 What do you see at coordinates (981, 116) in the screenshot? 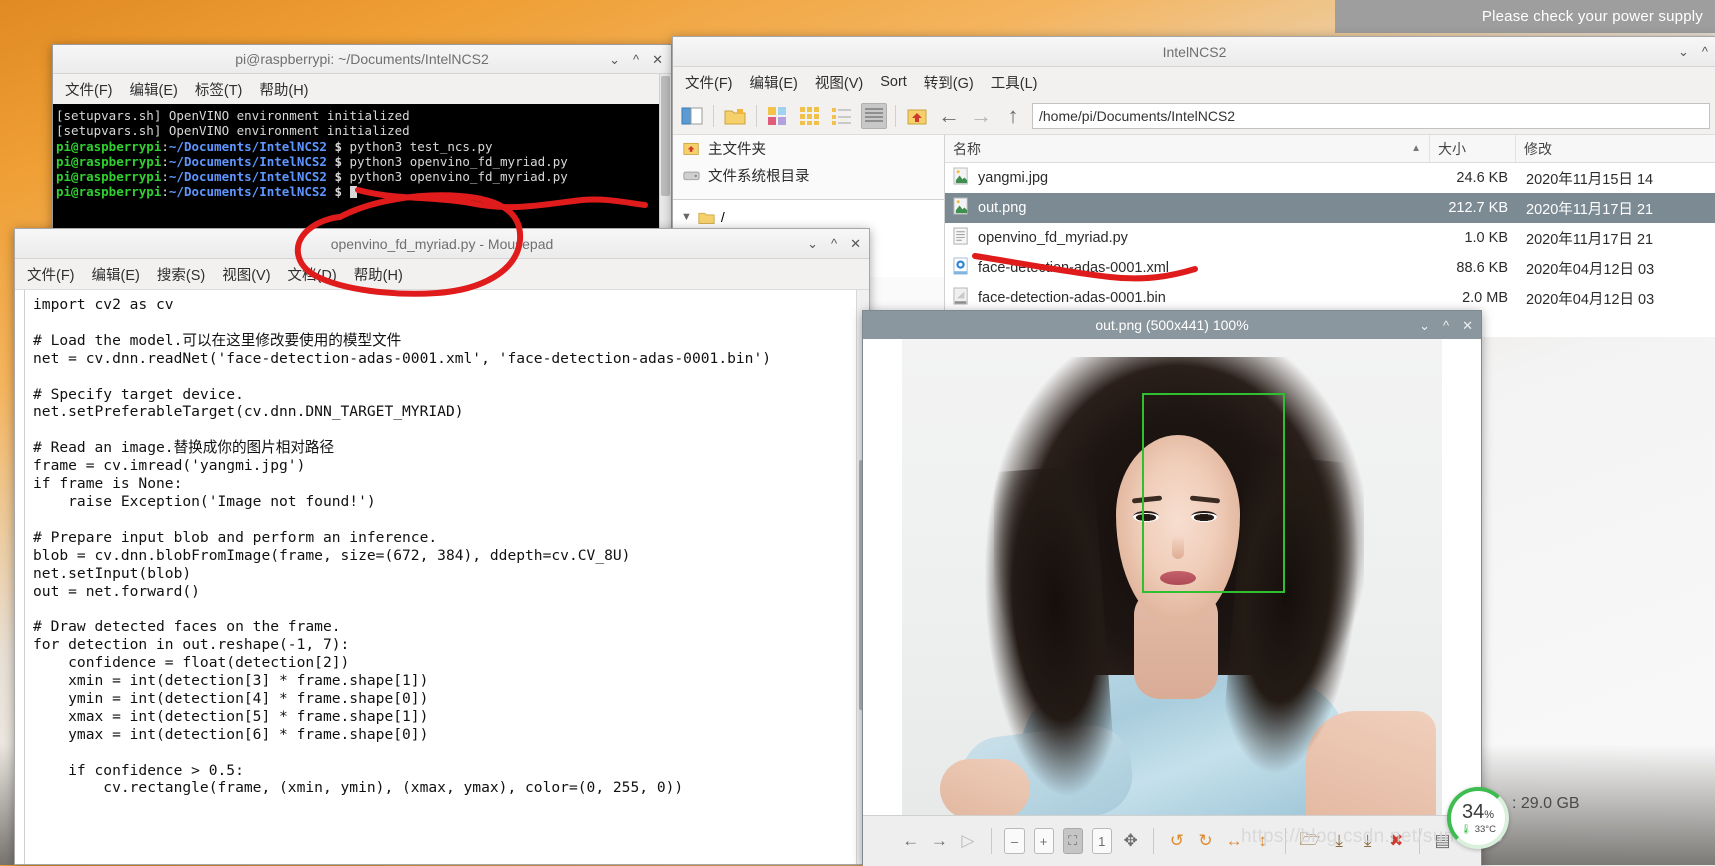
I see `forward-icon: →` at bounding box center [981, 116].